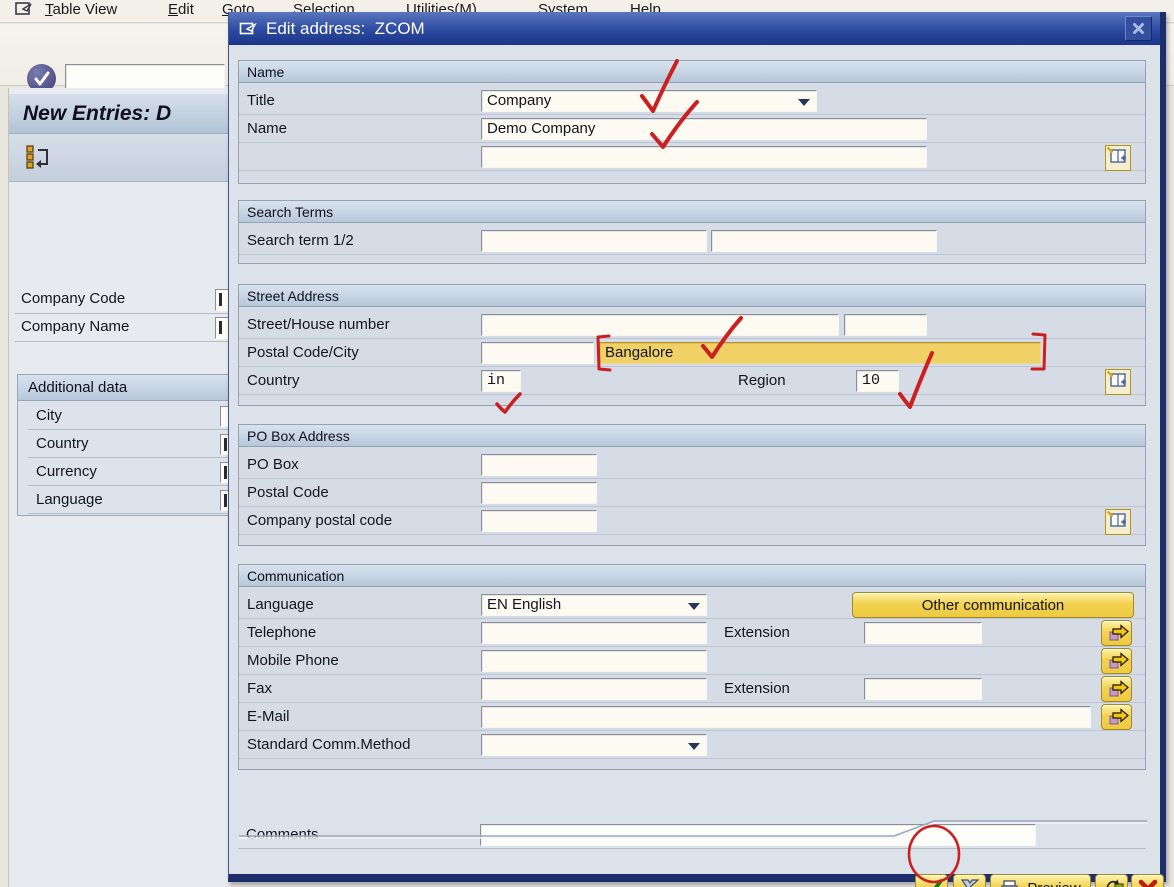 The width and height of the screenshot is (1174, 887). What do you see at coordinates (248, 29) in the screenshot?
I see `dialog-icon` at bounding box center [248, 29].